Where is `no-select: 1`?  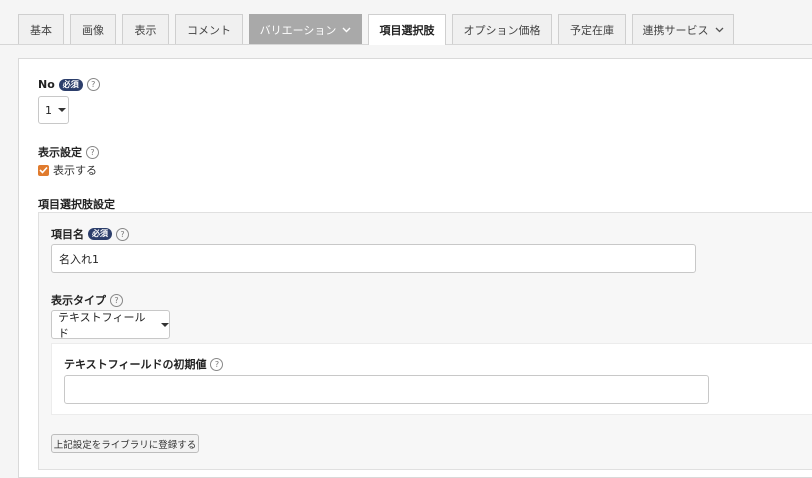 no-select: 1 is located at coordinates (53, 110).